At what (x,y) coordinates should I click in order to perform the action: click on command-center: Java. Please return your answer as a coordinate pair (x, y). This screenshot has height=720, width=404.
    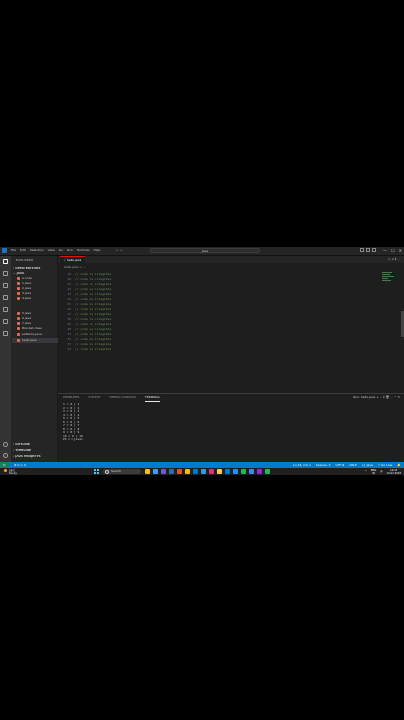
    Looking at the image, I should click on (205, 250).